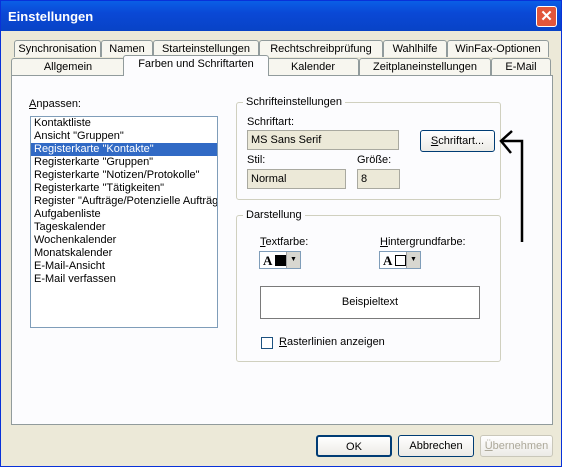  What do you see at coordinates (378, 179) in the screenshot?
I see `size-field: 8` at bounding box center [378, 179].